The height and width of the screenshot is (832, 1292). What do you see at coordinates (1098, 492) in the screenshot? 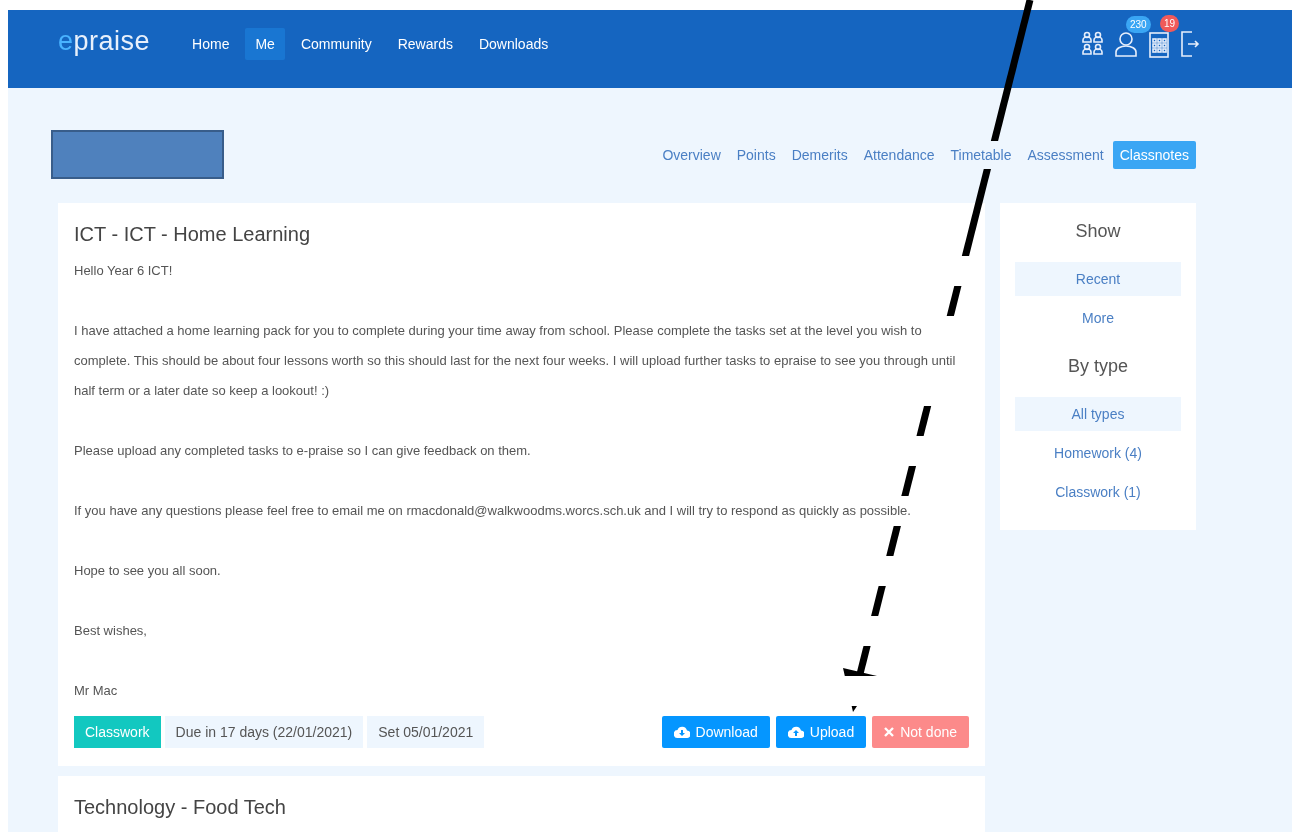
I see `filter-link: Classwork (1)` at bounding box center [1098, 492].